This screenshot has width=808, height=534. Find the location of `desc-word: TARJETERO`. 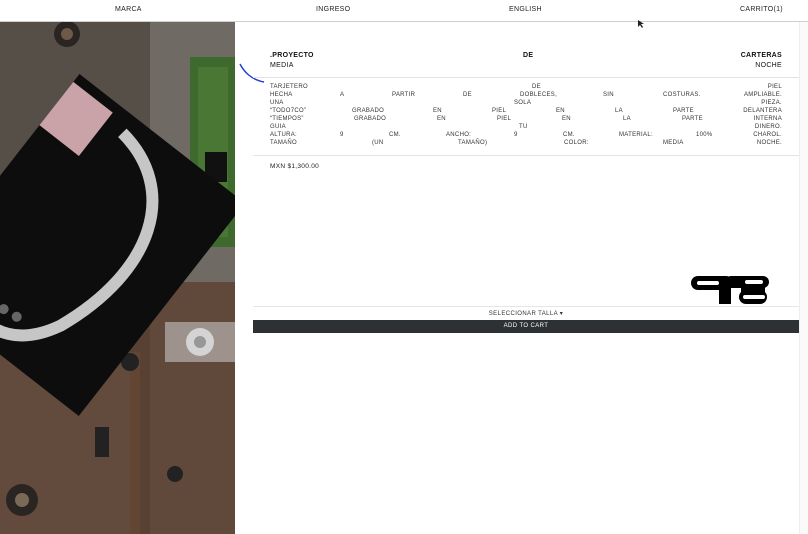

desc-word: TARJETERO is located at coordinates (289, 87).